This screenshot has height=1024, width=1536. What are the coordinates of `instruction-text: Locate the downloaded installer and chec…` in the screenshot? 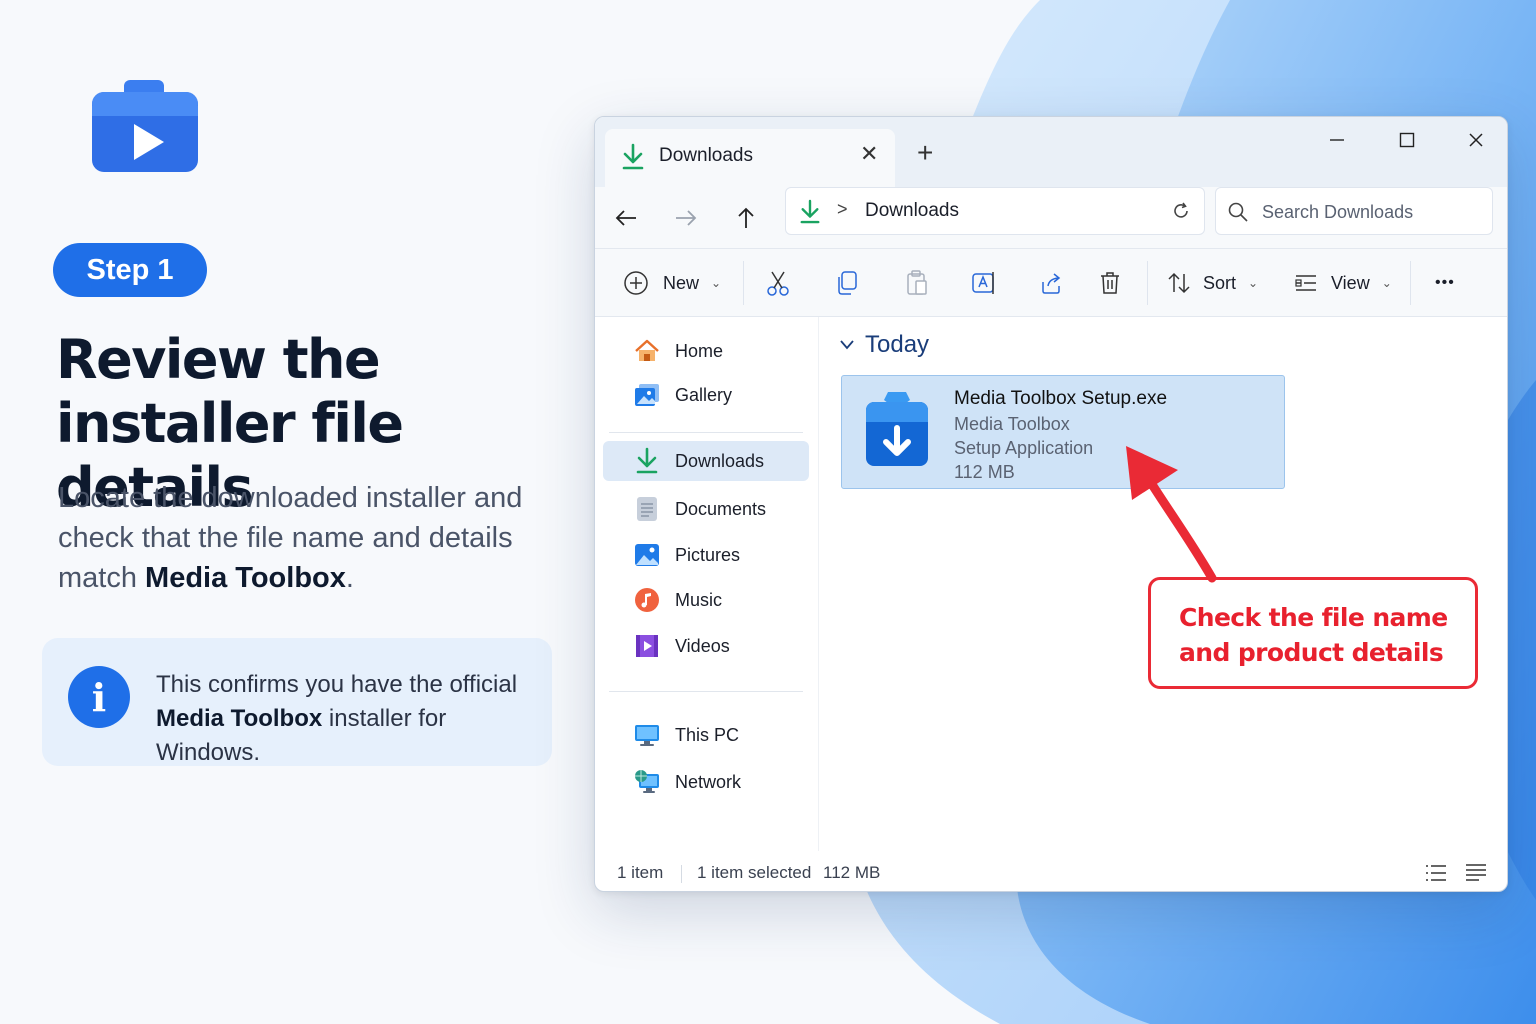 It's located at (298, 538).